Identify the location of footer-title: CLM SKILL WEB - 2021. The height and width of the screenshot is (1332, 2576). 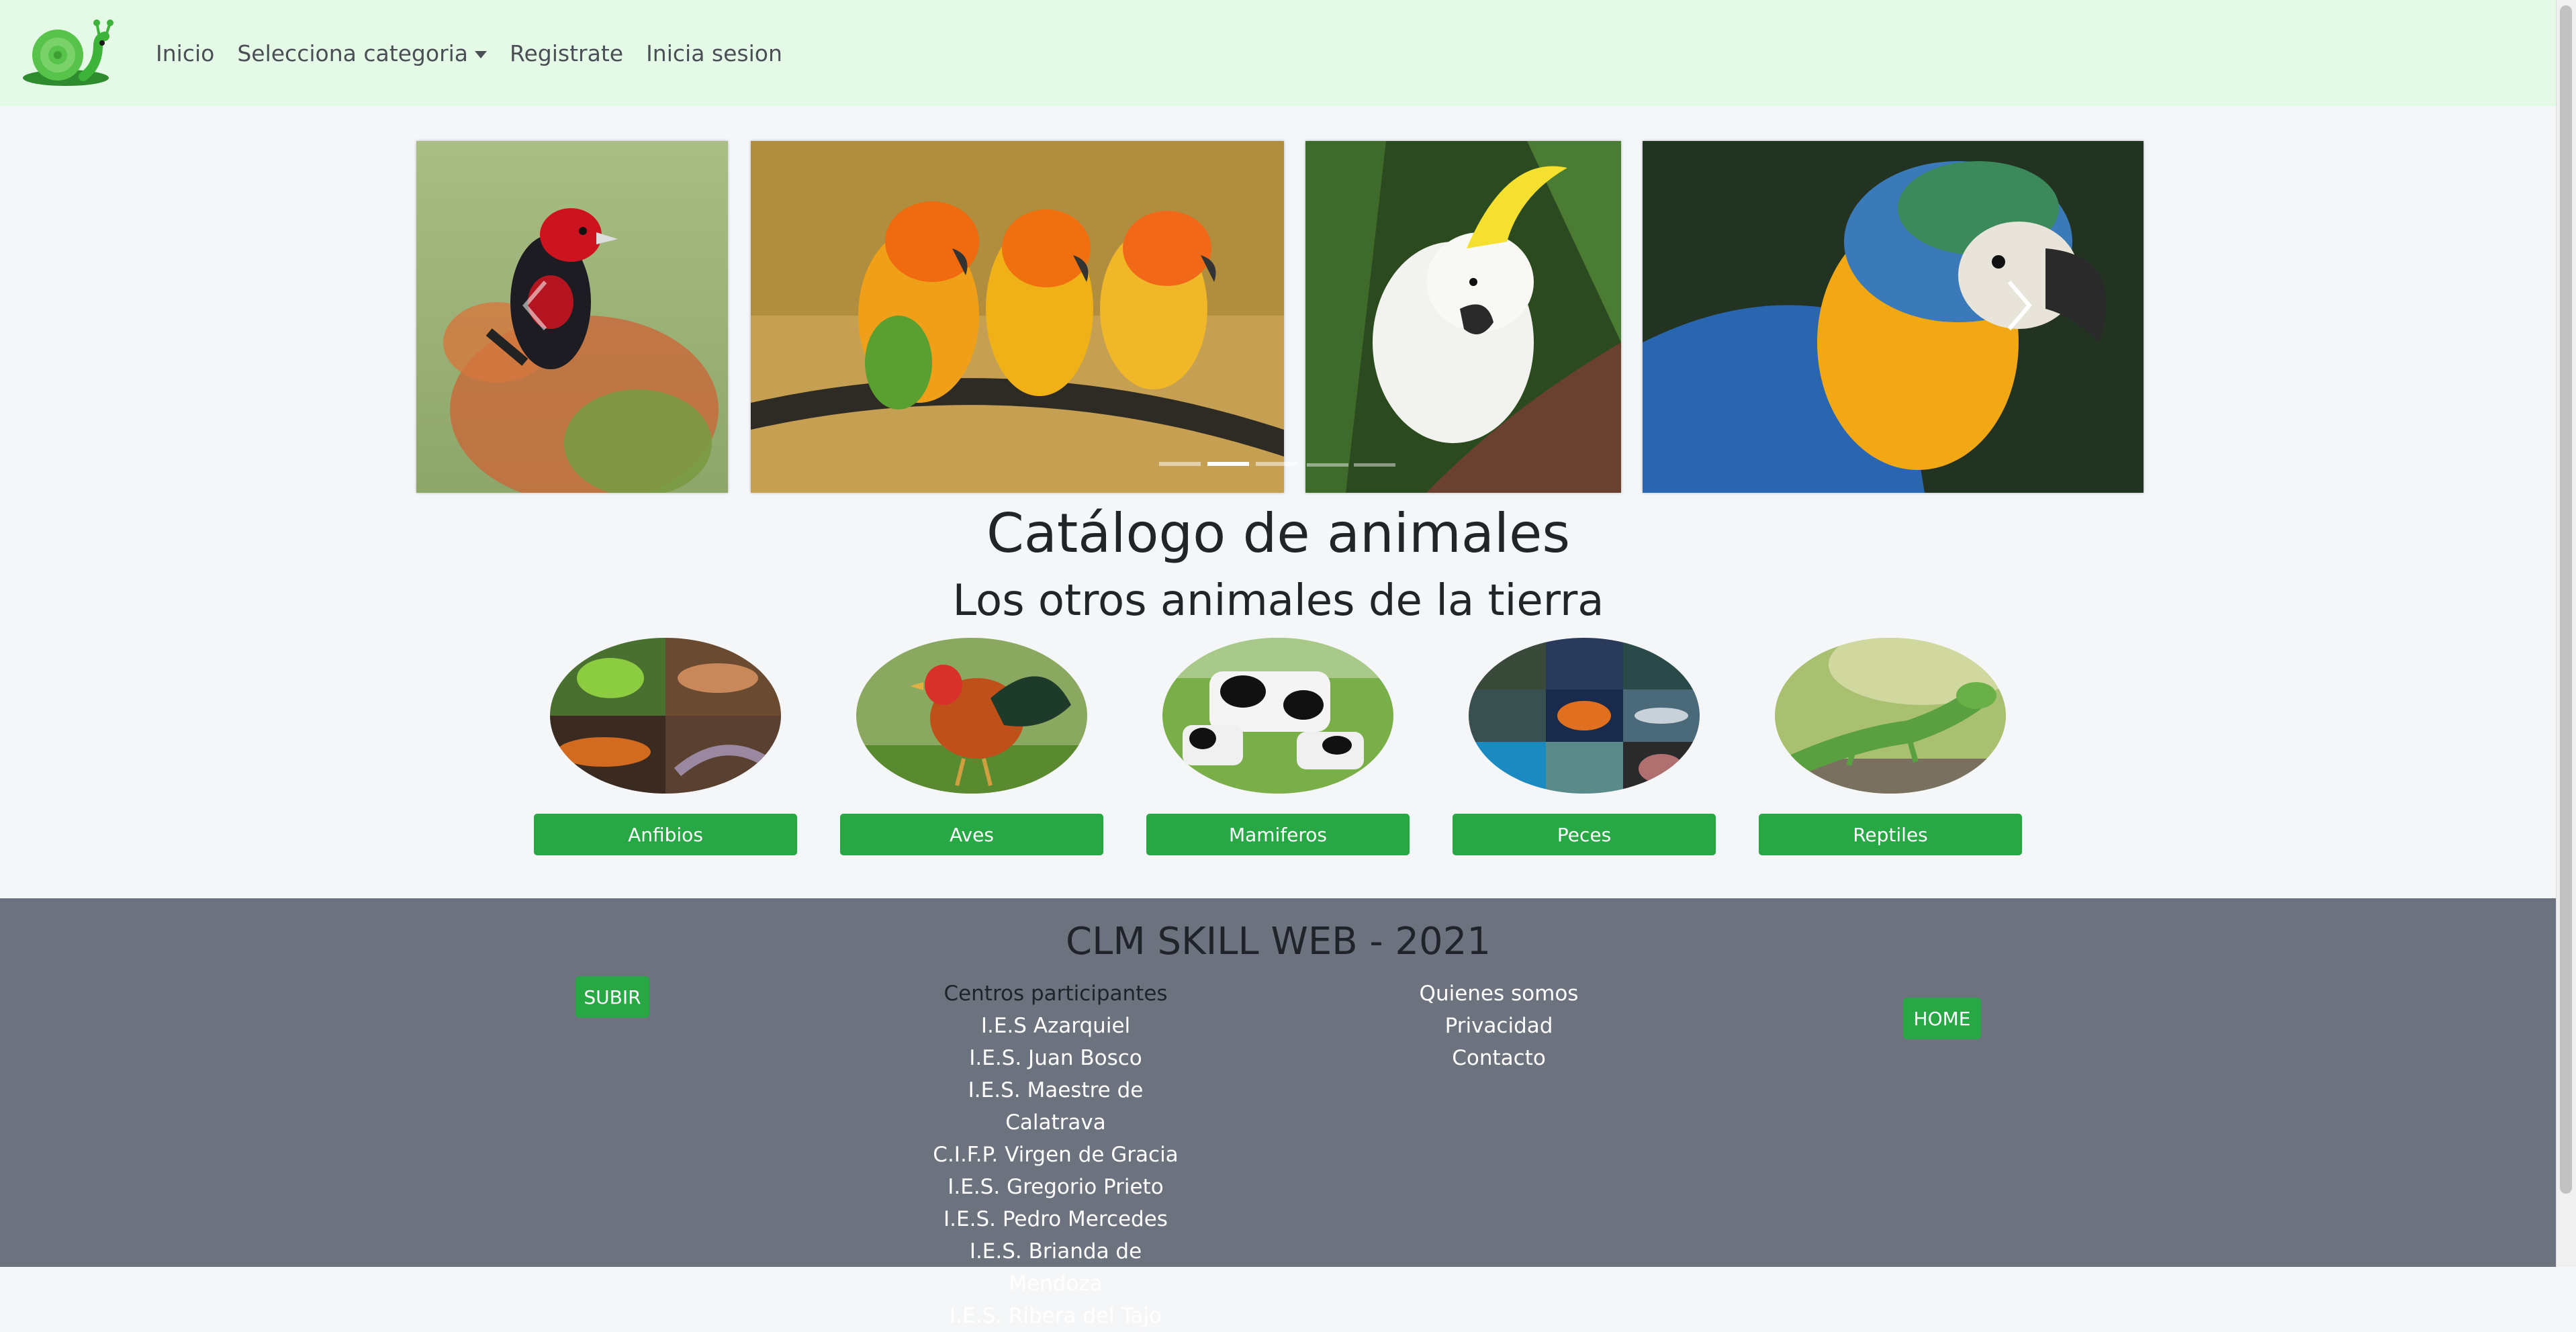
(1278, 942).